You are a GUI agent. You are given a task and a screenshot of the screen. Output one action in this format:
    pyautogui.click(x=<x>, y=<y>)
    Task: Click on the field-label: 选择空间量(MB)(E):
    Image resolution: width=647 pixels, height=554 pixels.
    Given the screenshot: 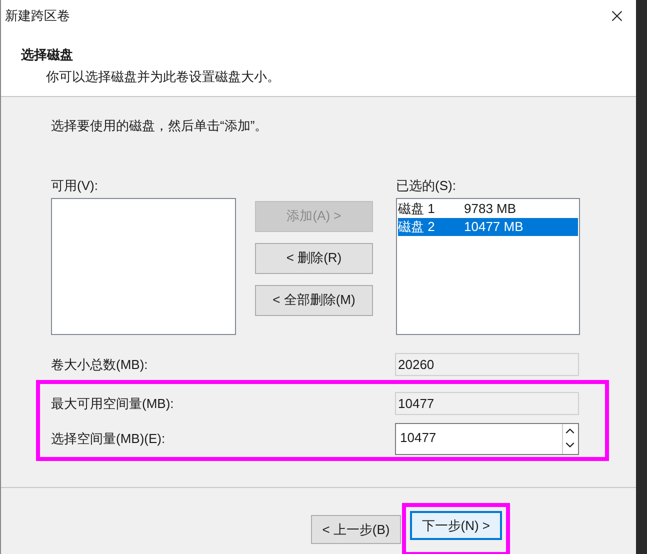 What is the action you would take?
    pyautogui.click(x=108, y=439)
    